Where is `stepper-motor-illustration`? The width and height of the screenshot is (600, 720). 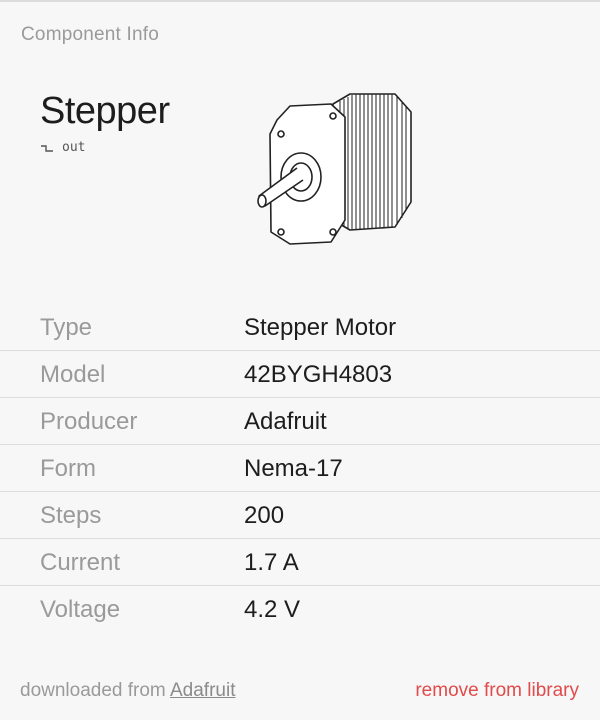 stepper-motor-illustration is located at coordinates (335, 167).